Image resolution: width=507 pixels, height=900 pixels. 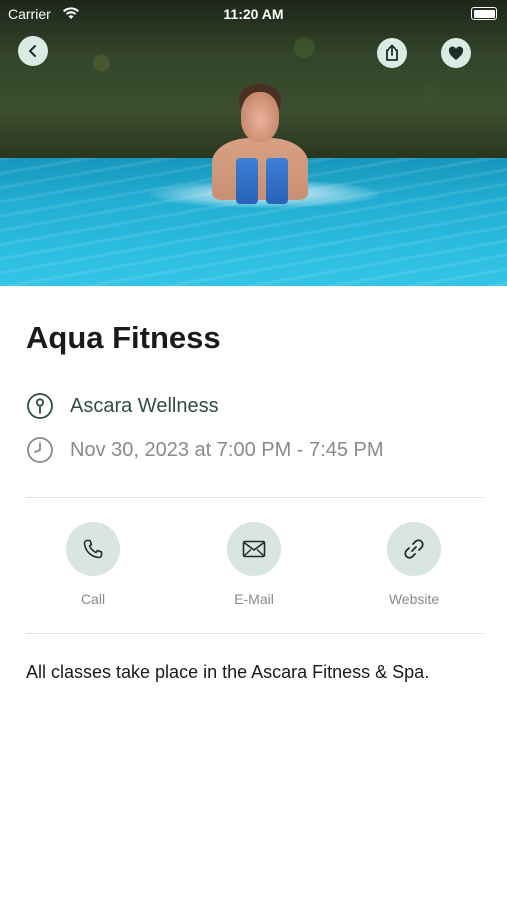 I want to click on email-label: E-Mail, so click(x=254, y=599).